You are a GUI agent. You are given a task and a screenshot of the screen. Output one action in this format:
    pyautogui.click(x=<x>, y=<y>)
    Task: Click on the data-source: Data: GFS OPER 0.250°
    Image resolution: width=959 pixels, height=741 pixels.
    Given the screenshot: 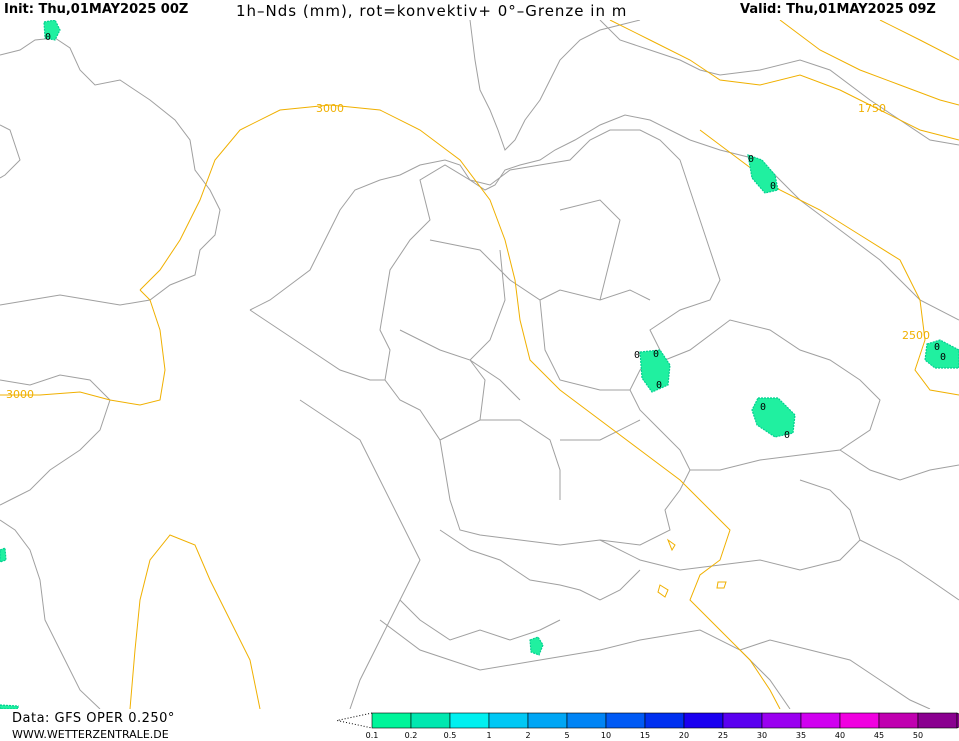 What is the action you would take?
    pyautogui.click(x=93, y=718)
    